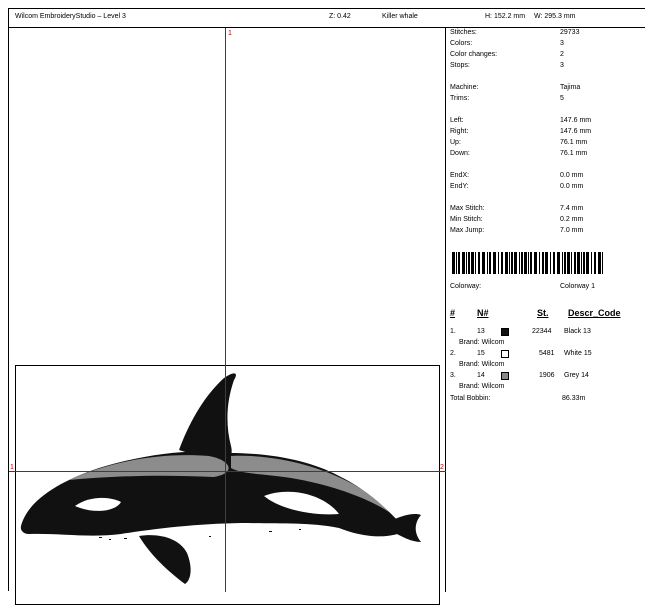 The image size is (645, 605). Describe the element at coordinates (543, 313) in the screenshot. I see `col-header-stitches: St.` at that location.